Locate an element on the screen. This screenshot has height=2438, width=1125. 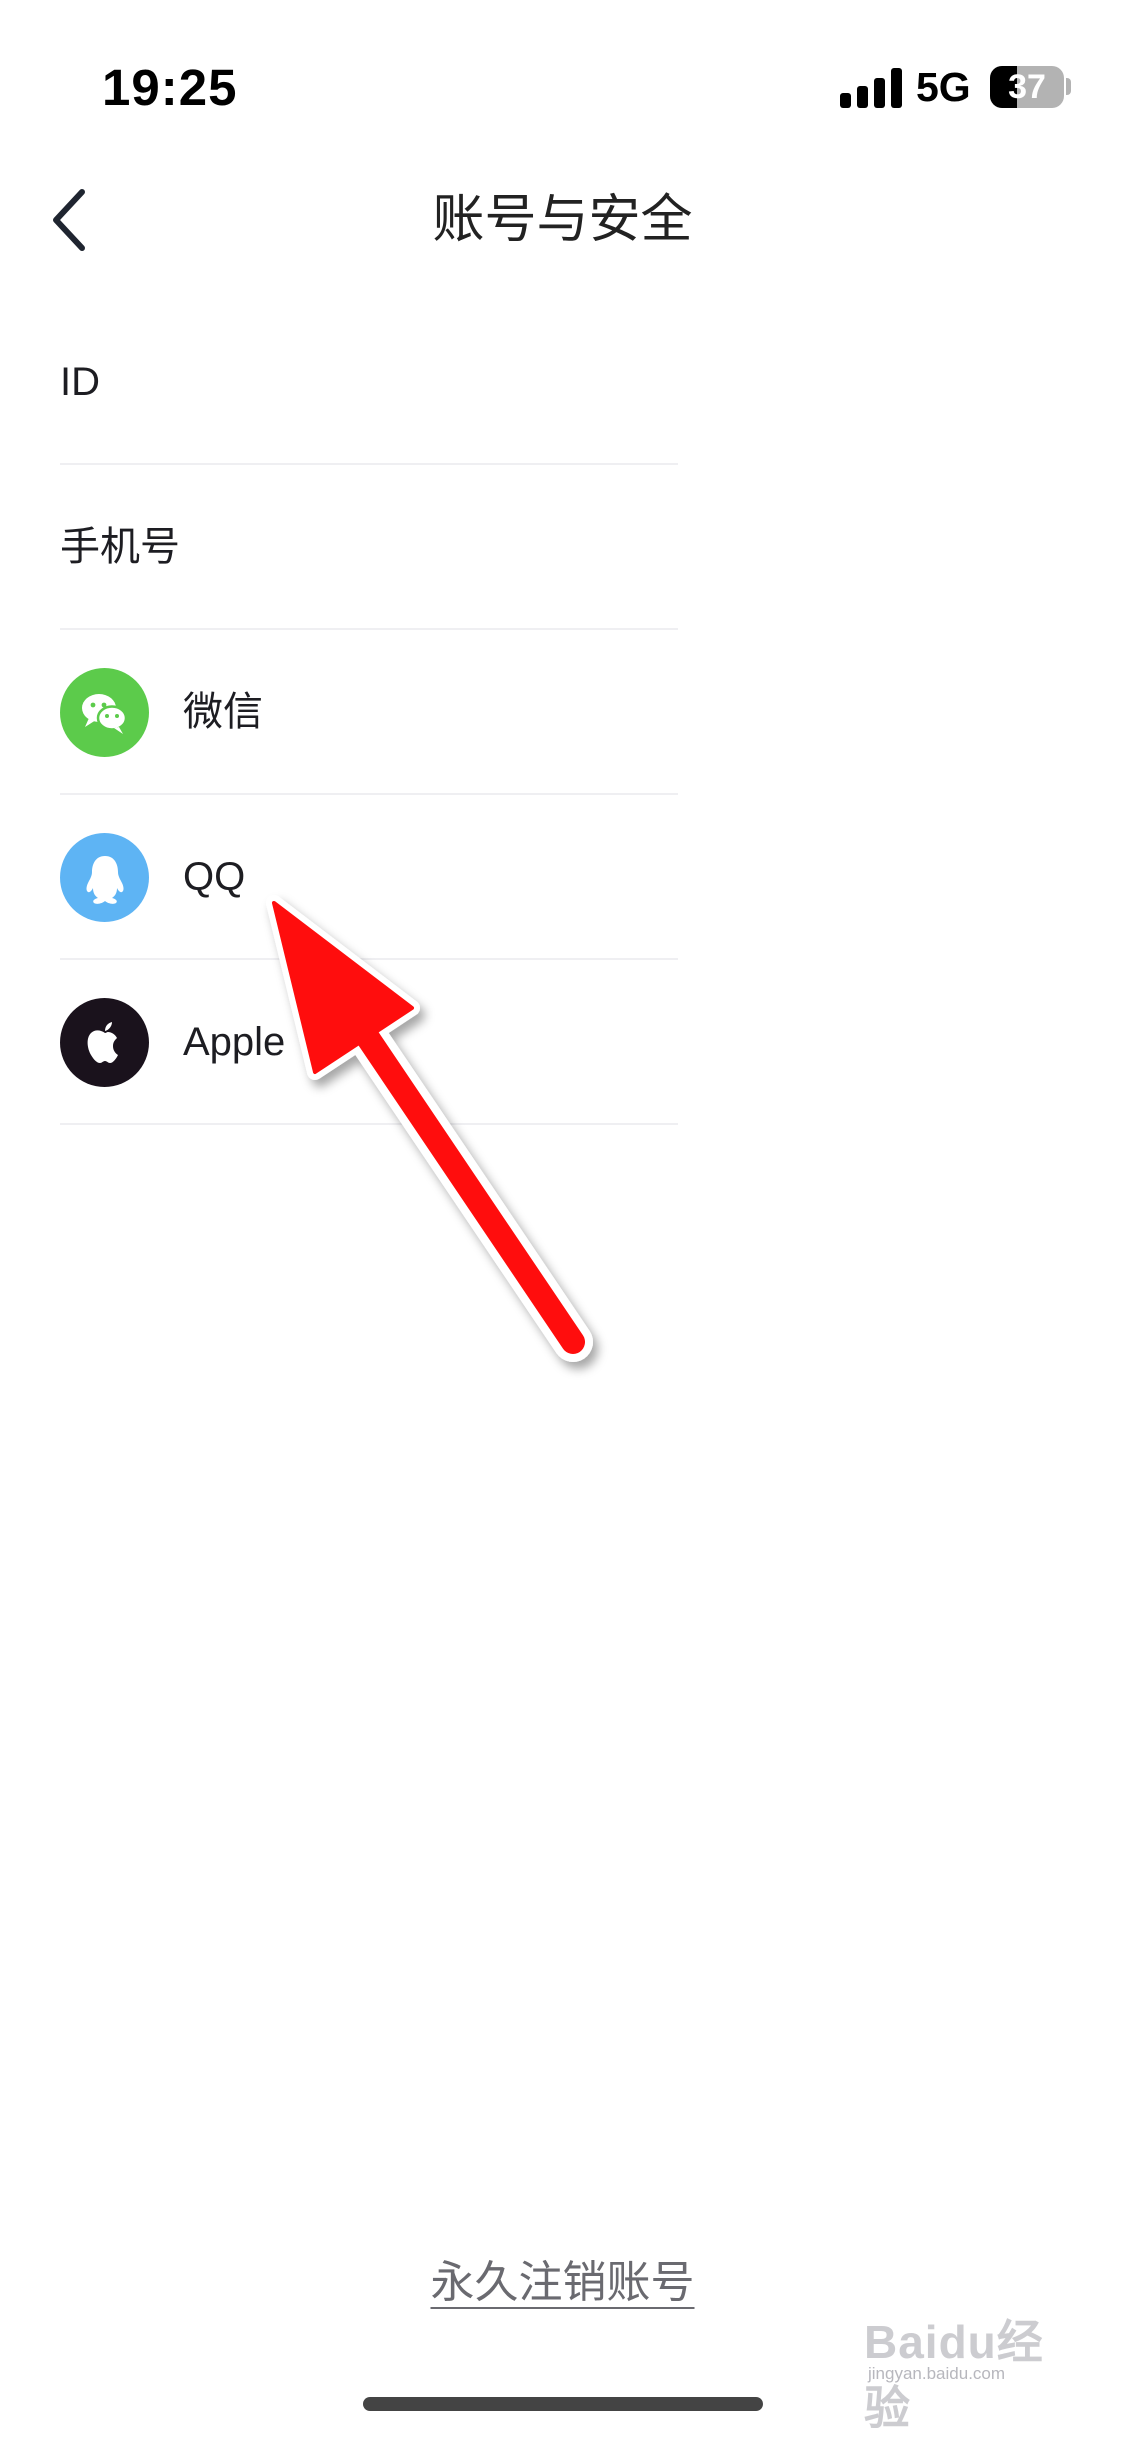
home-indicator is located at coordinates (563, 2404).